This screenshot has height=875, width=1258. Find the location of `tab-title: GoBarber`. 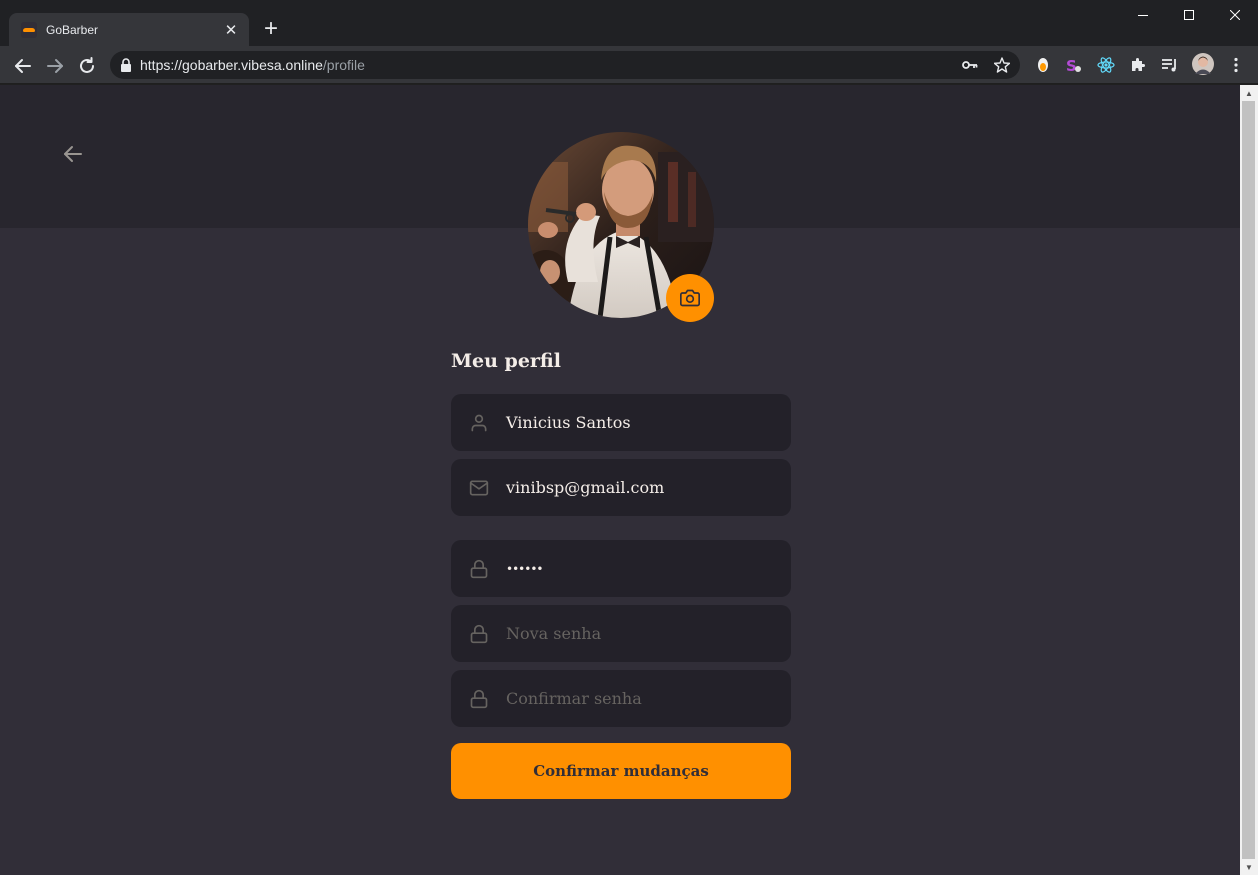

tab-title: GoBarber is located at coordinates (72, 29).